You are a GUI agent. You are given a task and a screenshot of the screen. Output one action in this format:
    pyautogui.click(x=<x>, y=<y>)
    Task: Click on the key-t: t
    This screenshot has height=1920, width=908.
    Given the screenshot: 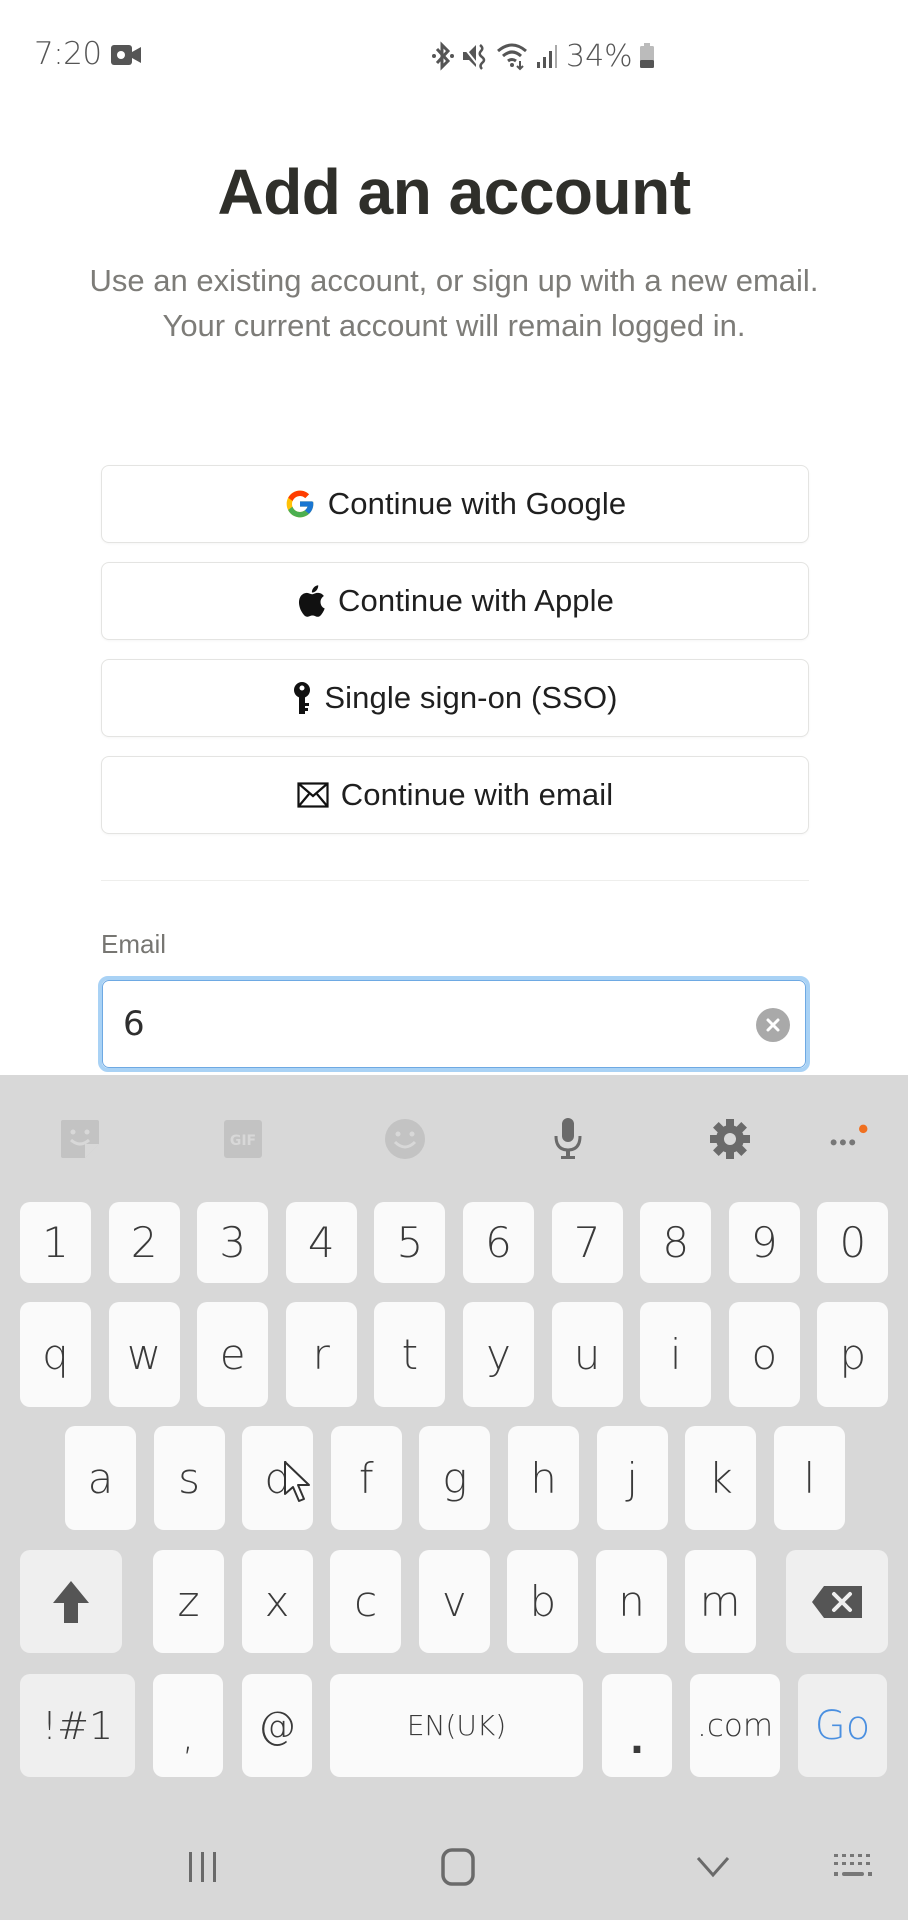 What is the action you would take?
    pyautogui.click(x=410, y=1354)
    